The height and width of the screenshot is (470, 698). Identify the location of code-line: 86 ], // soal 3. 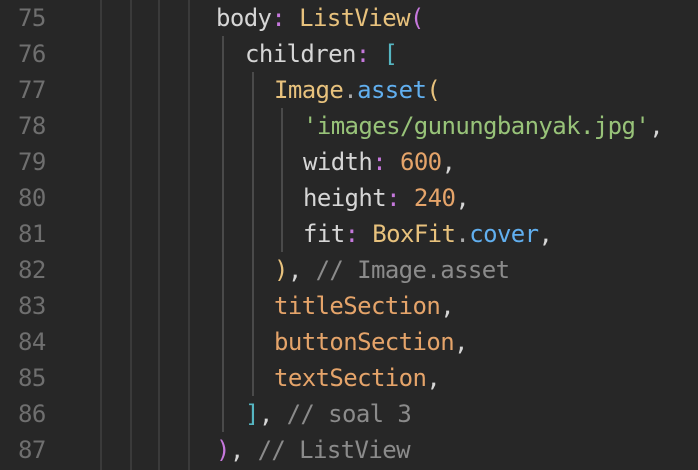
(349, 414).